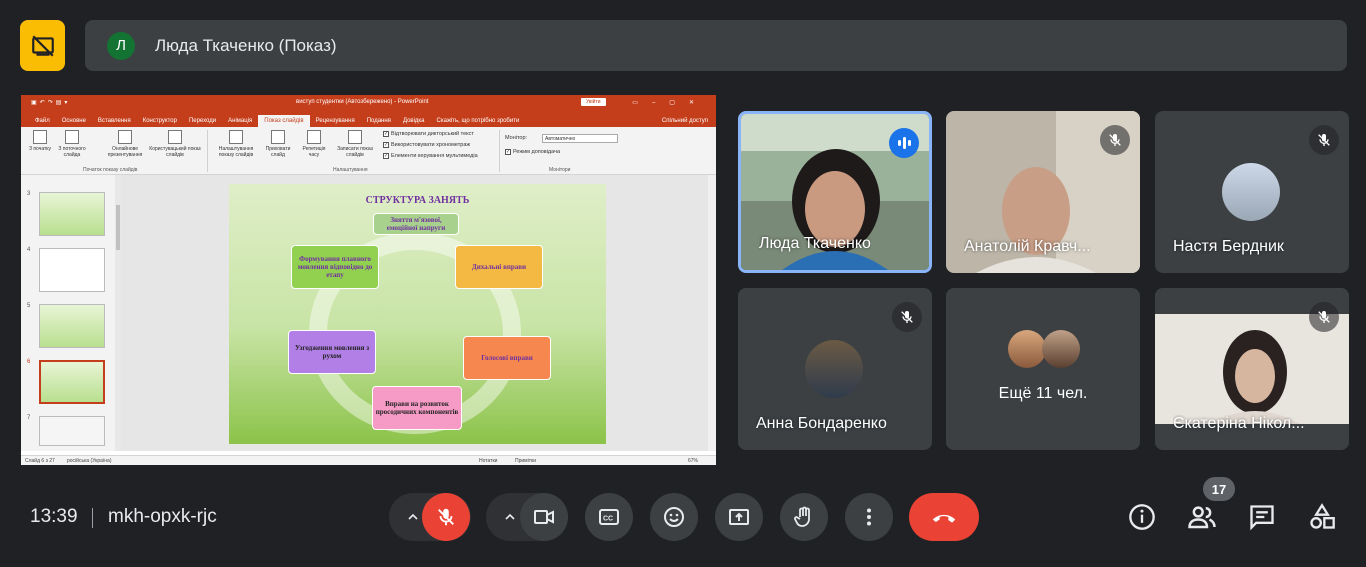  I want to click on info-icon, so click(1142, 517).